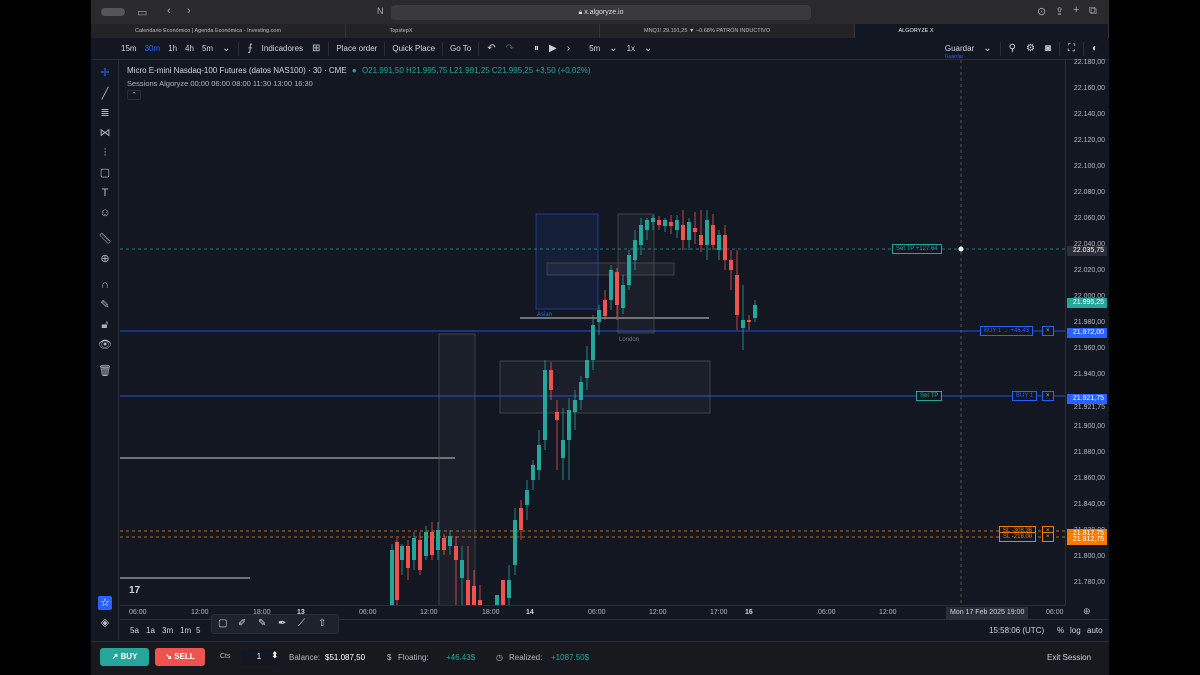  What do you see at coordinates (316, 48) in the screenshot?
I see `layout-icon: ⊞` at bounding box center [316, 48].